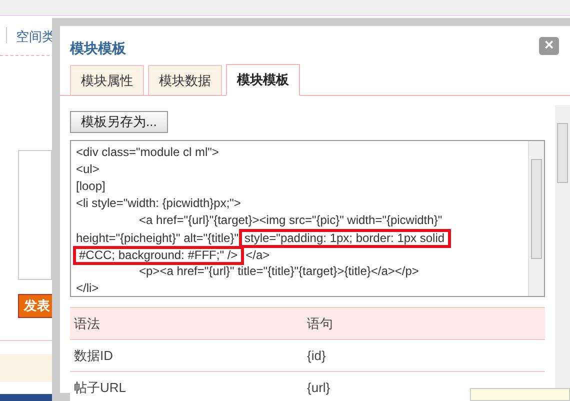 This screenshot has width=570, height=401. Describe the element at coordinates (87, 288) in the screenshot. I see `code-text: </li>` at that location.